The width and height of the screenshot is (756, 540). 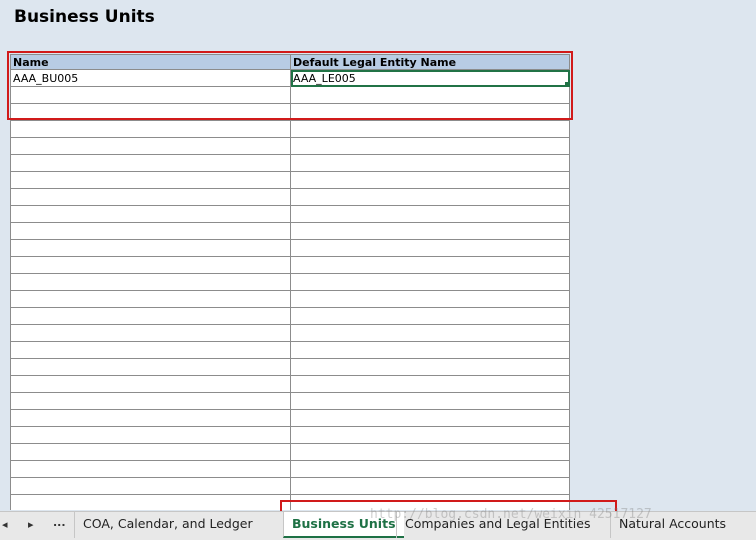 What do you see at coordinates (567, 84) in the screenshot?
I see `fill-handle` at bounding box center [567, 84].